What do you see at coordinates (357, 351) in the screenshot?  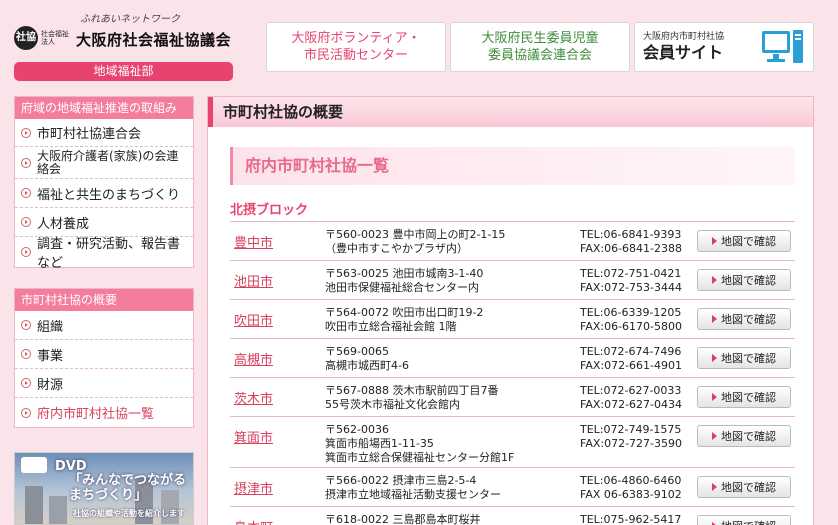 I see `address-line: 〒569-0065` at bounding box center [357, 351].